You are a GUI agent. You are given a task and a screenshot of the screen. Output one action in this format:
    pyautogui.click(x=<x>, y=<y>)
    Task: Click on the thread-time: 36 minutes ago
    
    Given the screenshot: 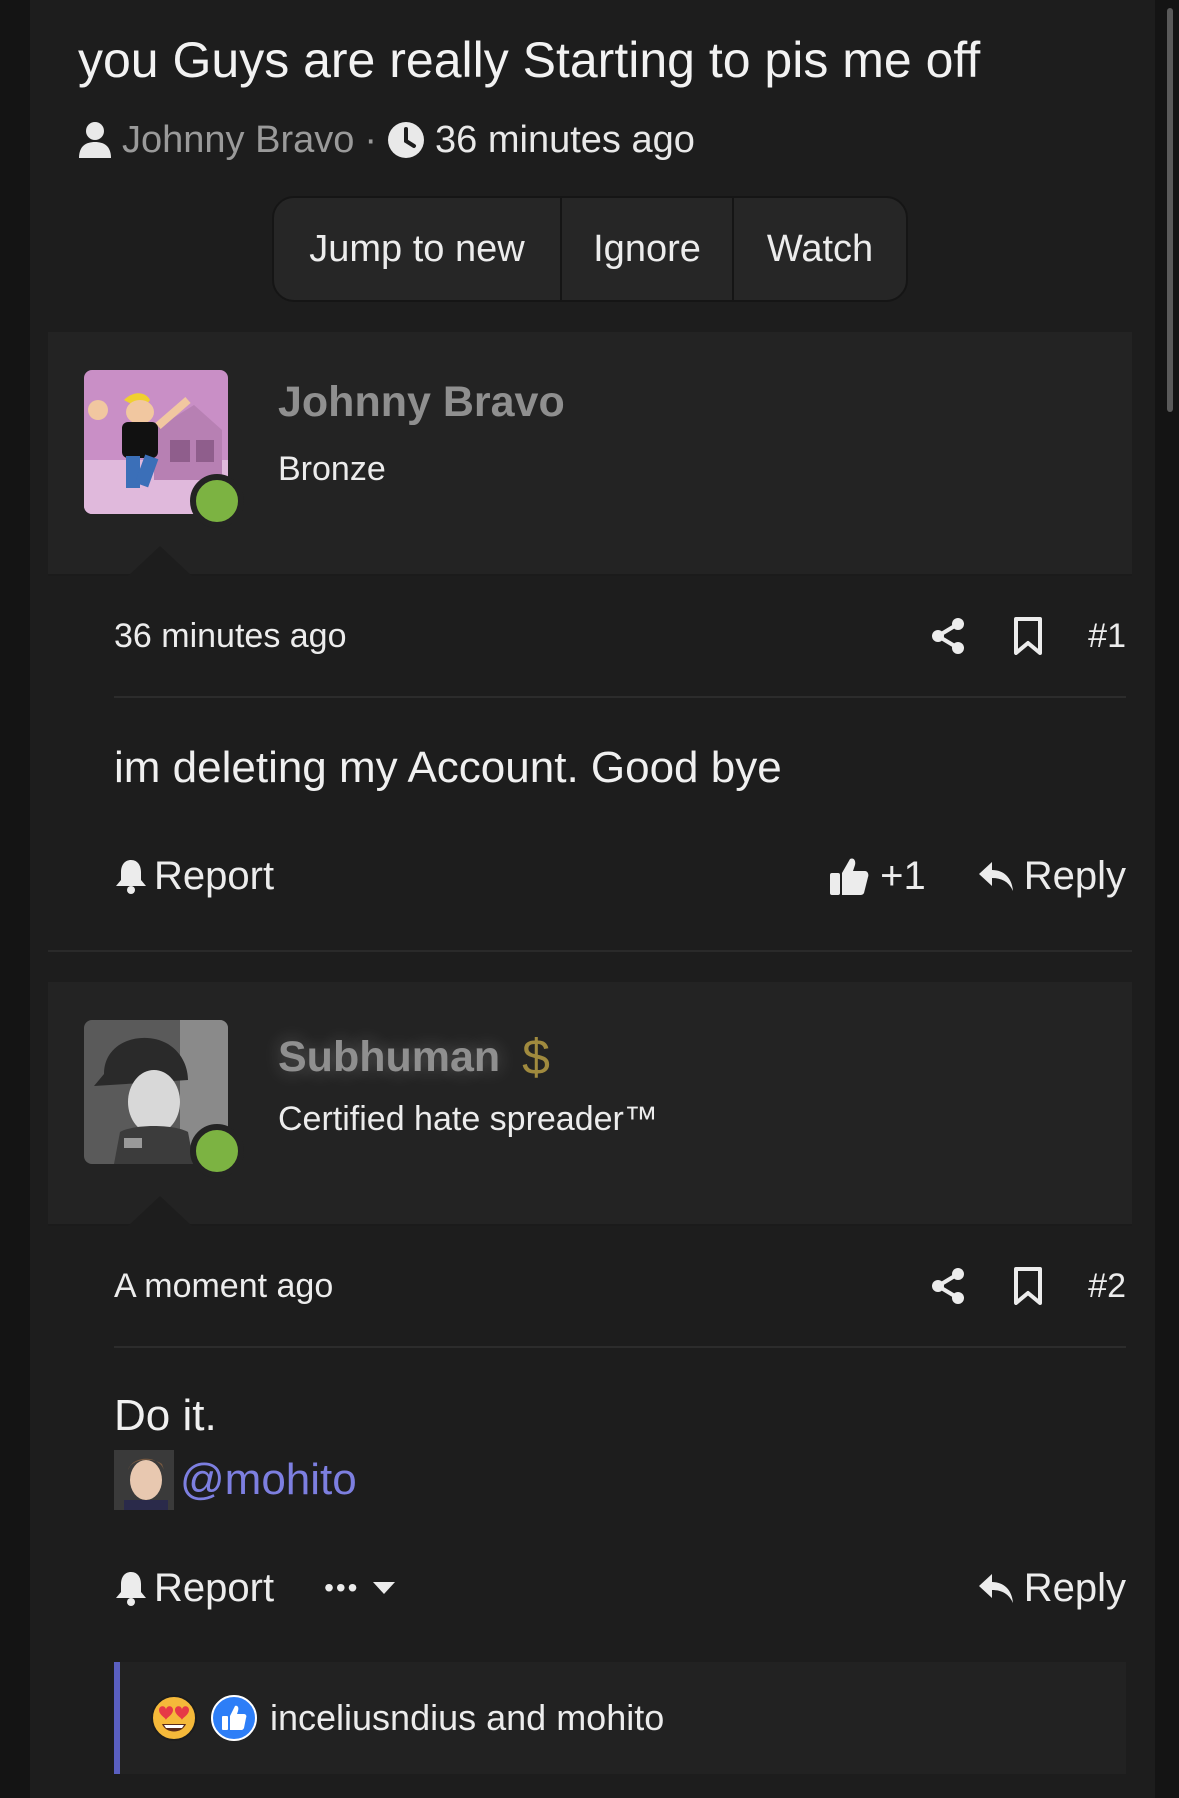 What is the action you would take?
    pyautogui.click(x=565, y=139)
    